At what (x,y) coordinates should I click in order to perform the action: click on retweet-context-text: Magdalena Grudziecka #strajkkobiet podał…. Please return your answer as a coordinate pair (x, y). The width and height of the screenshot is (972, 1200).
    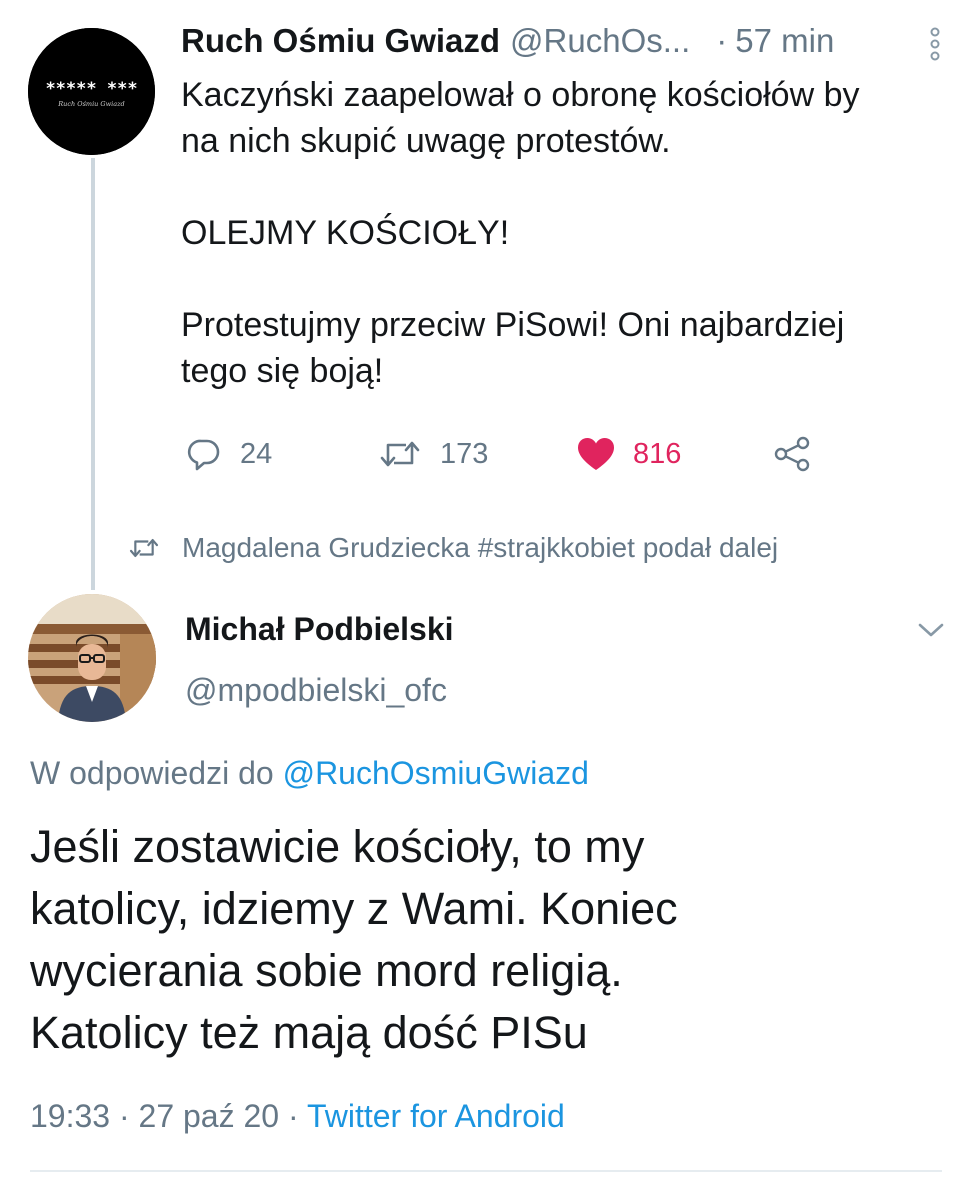
    Looking at the image, I should click on (480, 547).